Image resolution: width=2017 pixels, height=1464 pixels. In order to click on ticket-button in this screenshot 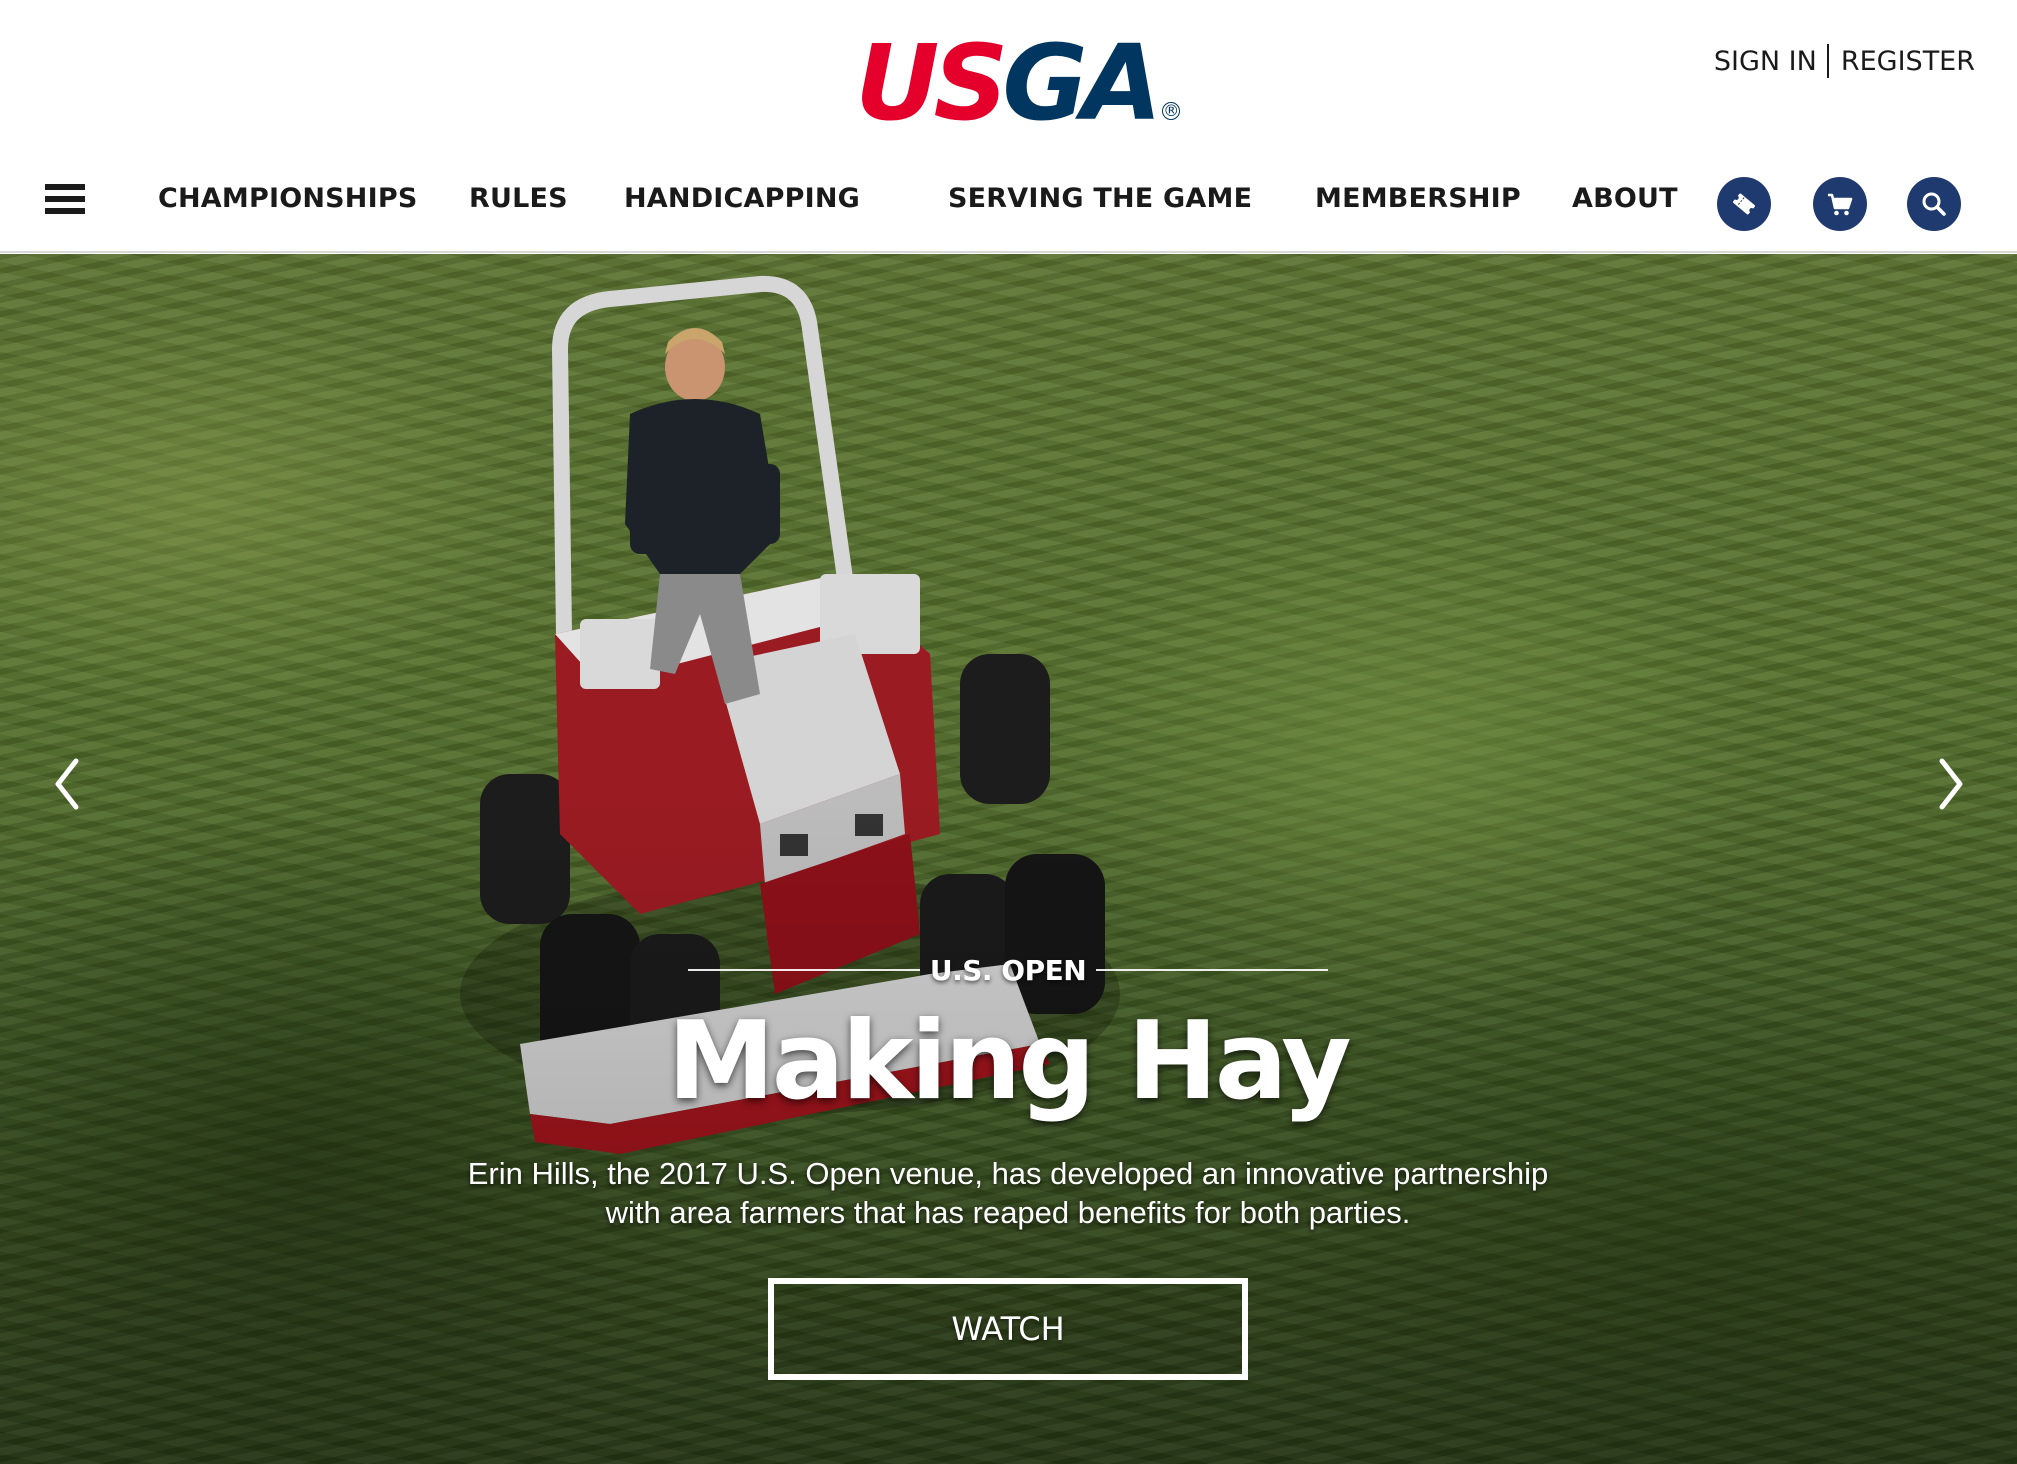, I will do `click(1744, 204)`.